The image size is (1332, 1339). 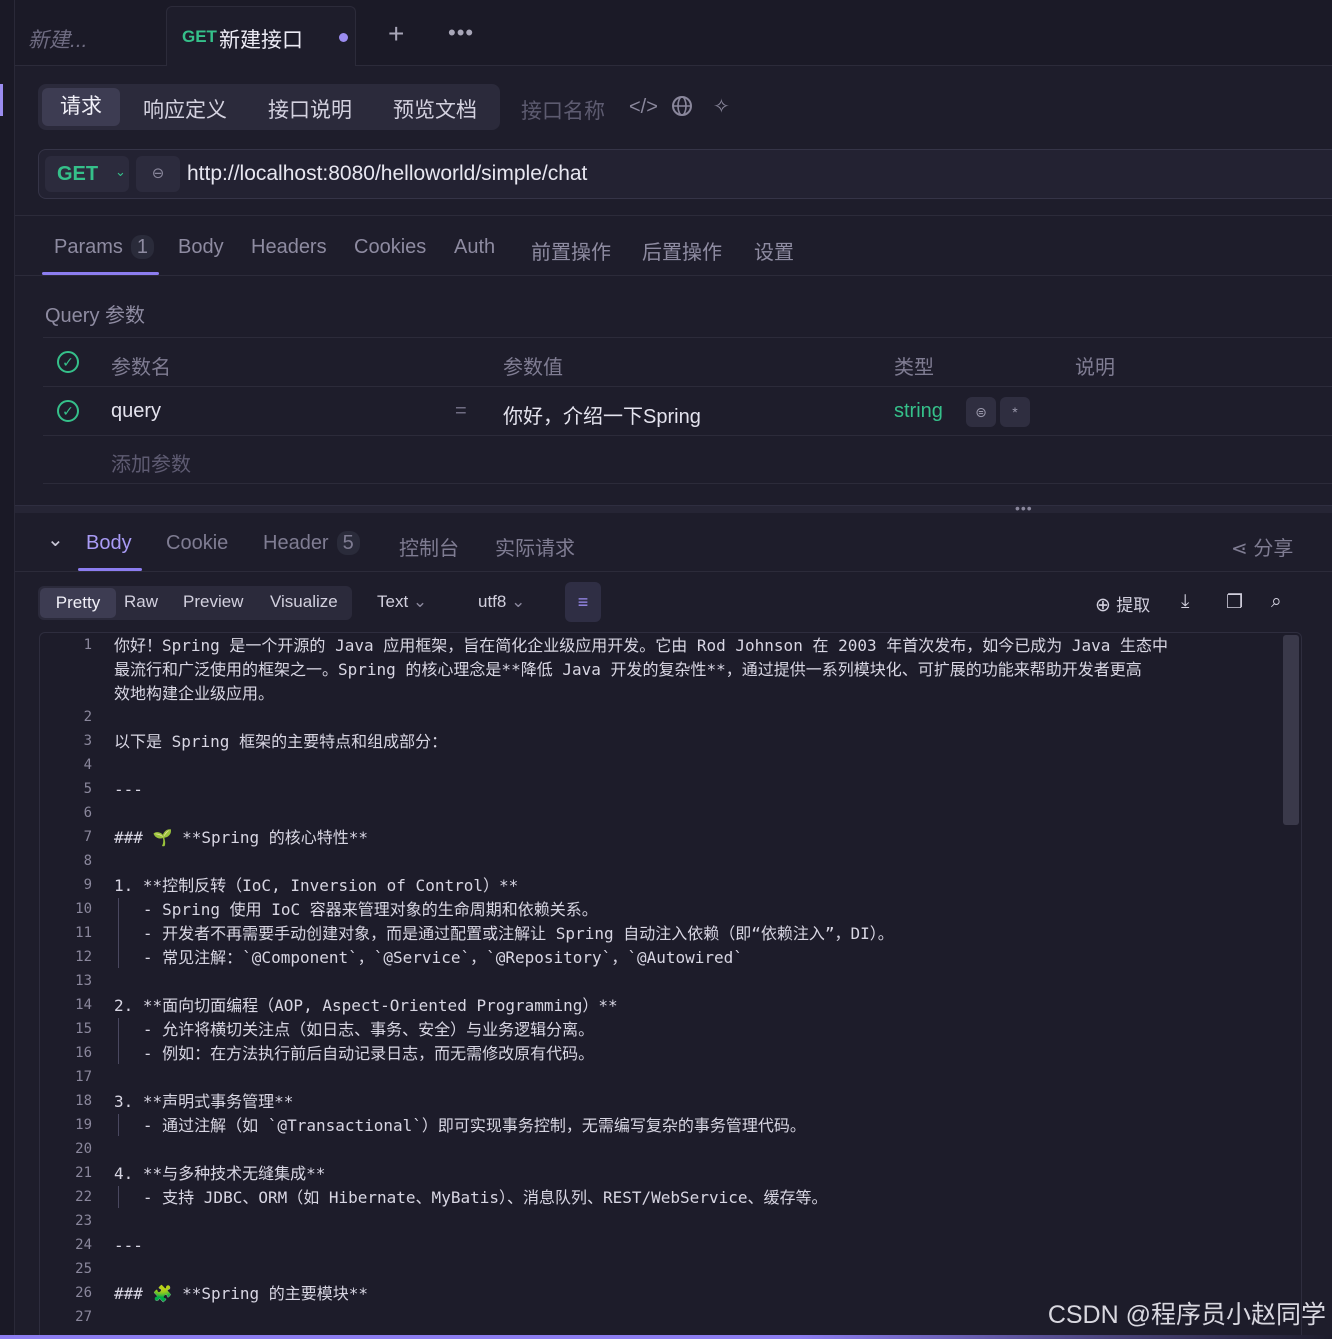 I want to click on active-tab-underline, so click(x=100, y=273).